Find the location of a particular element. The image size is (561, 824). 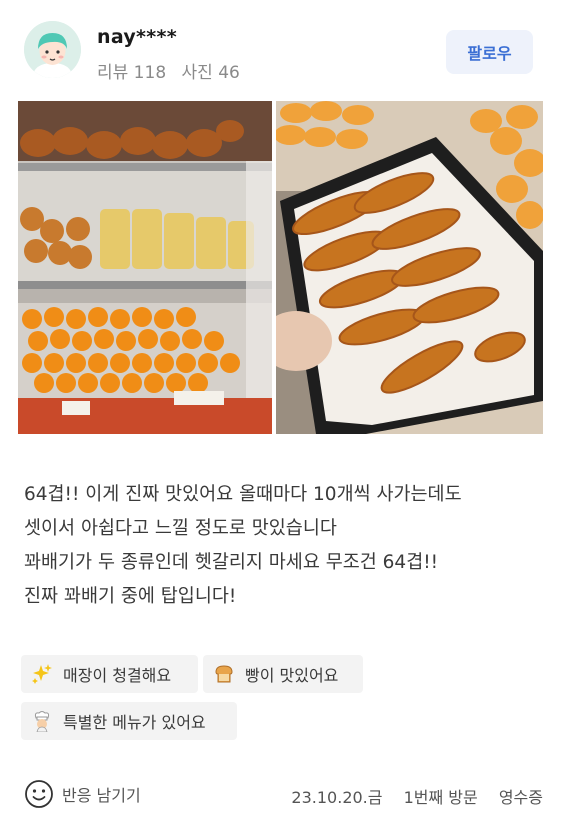

keyword-chip-clean: 매장이 청결해요 is located at coordinates (109, 674).